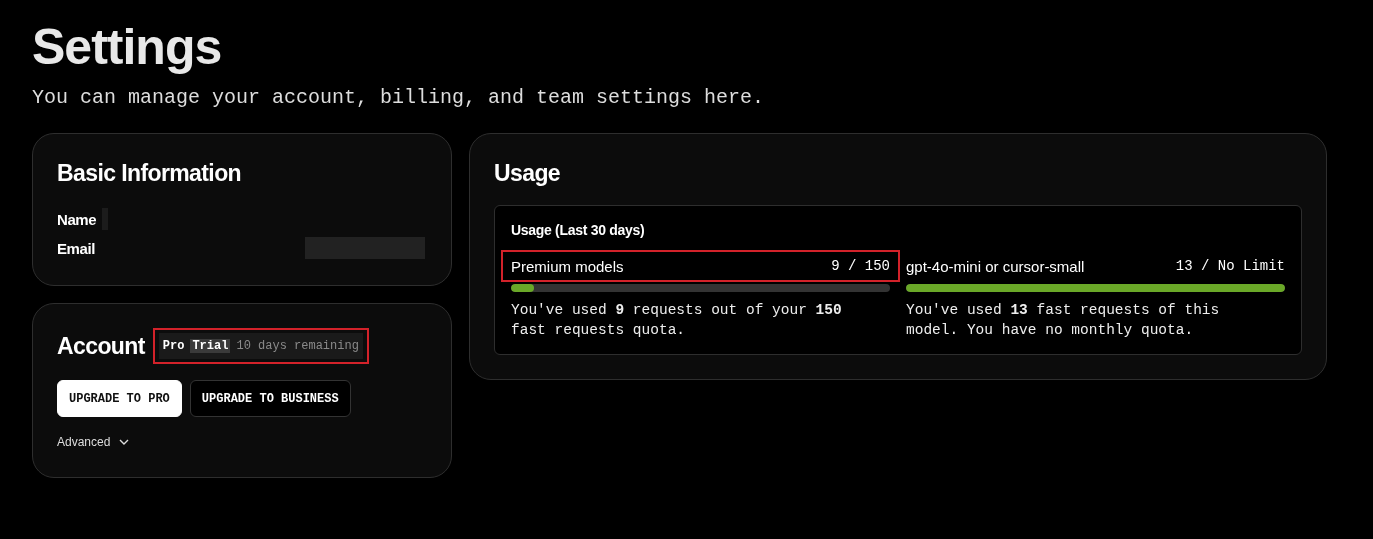 The height and width of the screenshot is (539, 1373). I want to click on field-label: Email, so click(76, 248).